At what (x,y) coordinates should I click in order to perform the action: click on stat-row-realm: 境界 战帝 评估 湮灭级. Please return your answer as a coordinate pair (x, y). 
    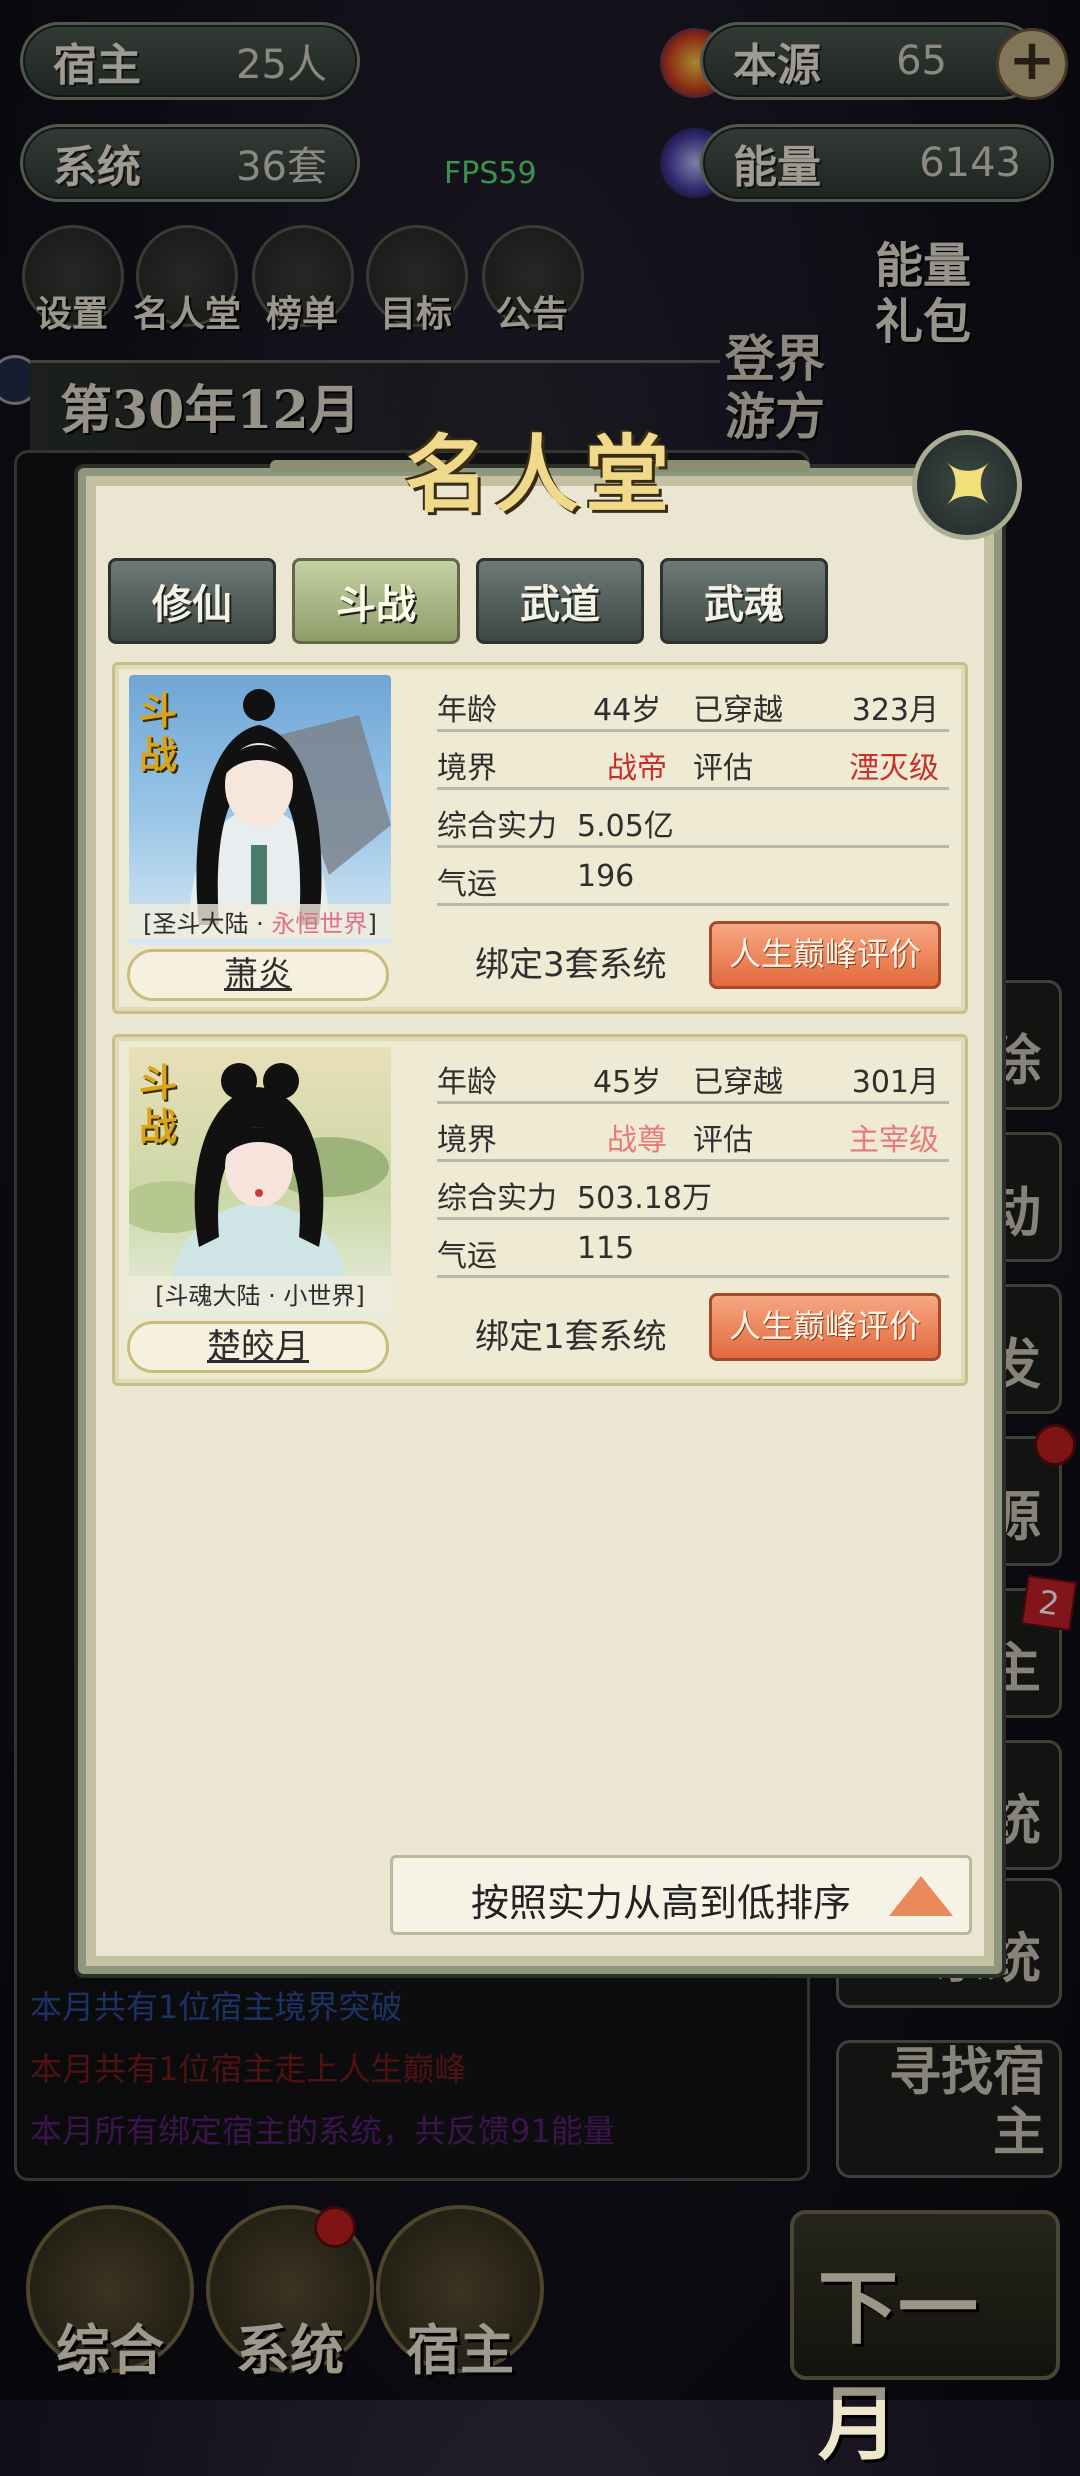
    Looking at the image, I should click on (693, 763).